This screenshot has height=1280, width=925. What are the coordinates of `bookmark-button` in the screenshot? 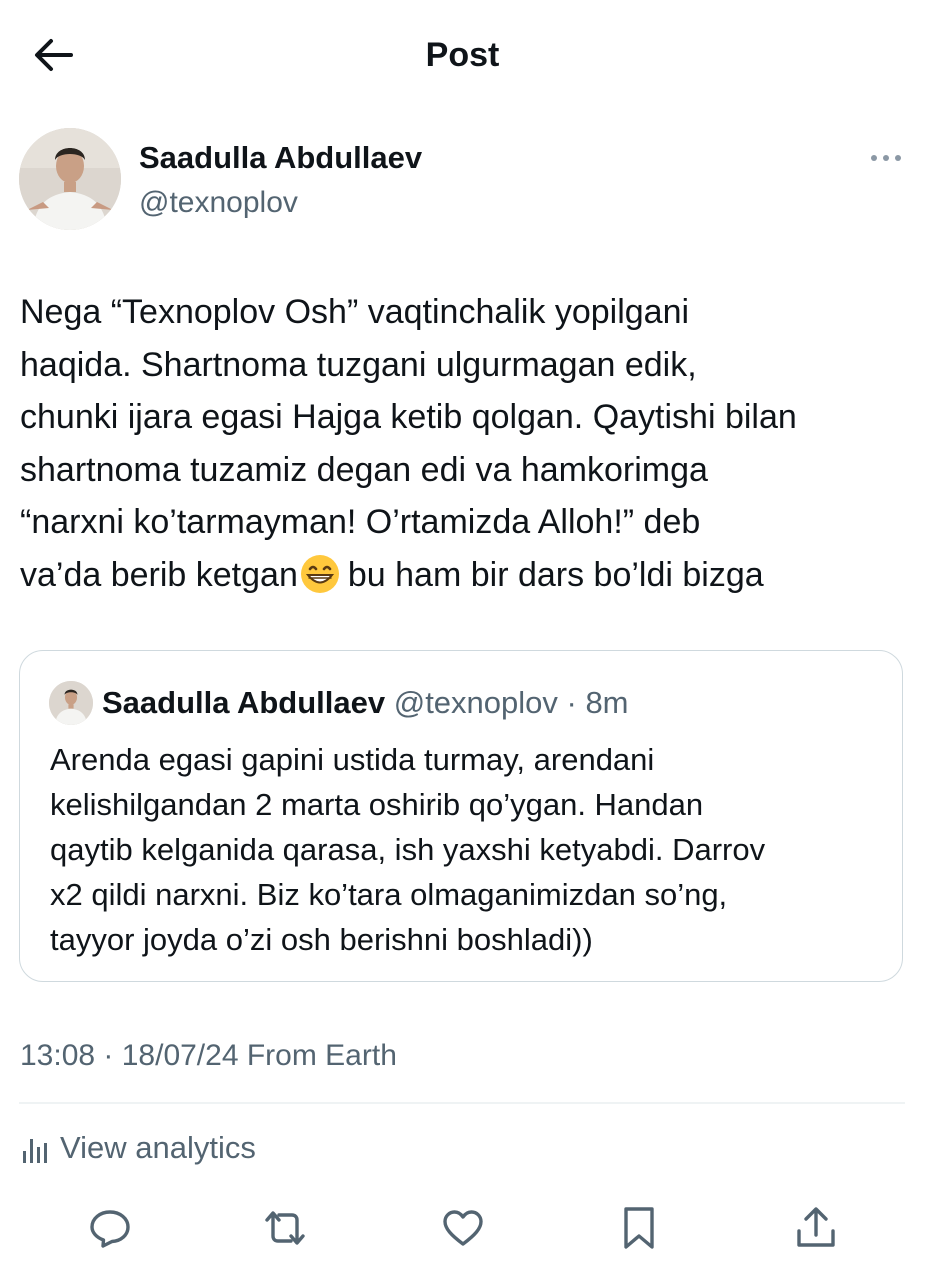 It's located at (639, 1228).